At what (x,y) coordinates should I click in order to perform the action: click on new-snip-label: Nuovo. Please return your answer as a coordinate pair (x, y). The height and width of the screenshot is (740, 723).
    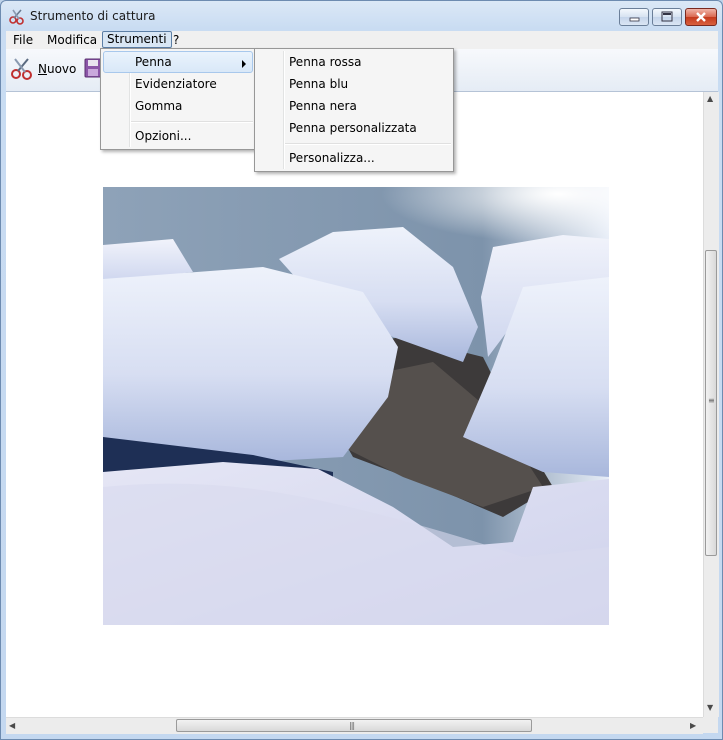
    Looking at the image, I should click on (57, 69).